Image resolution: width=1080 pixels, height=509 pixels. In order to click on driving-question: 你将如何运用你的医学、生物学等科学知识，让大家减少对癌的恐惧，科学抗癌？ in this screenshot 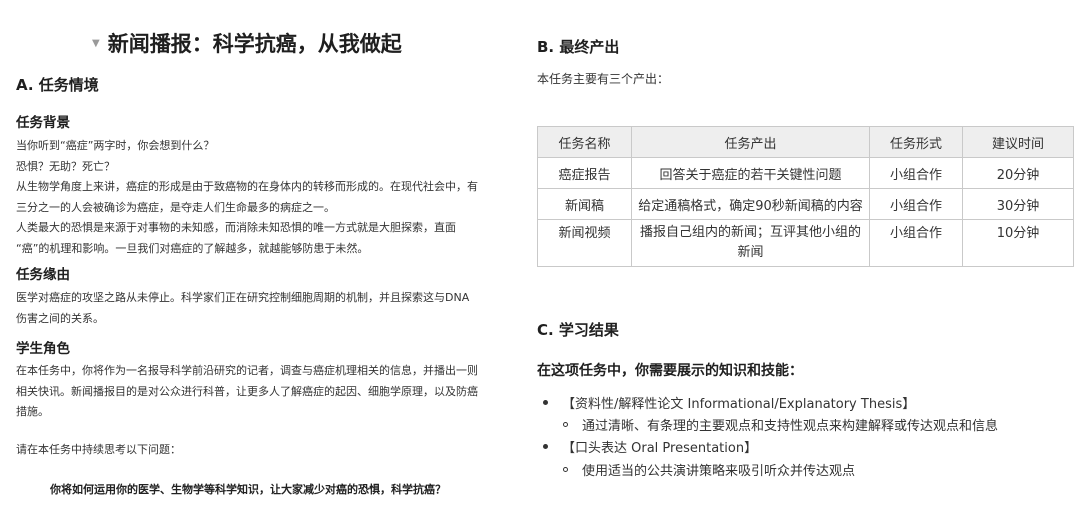, I will do `click(248, 489)`.